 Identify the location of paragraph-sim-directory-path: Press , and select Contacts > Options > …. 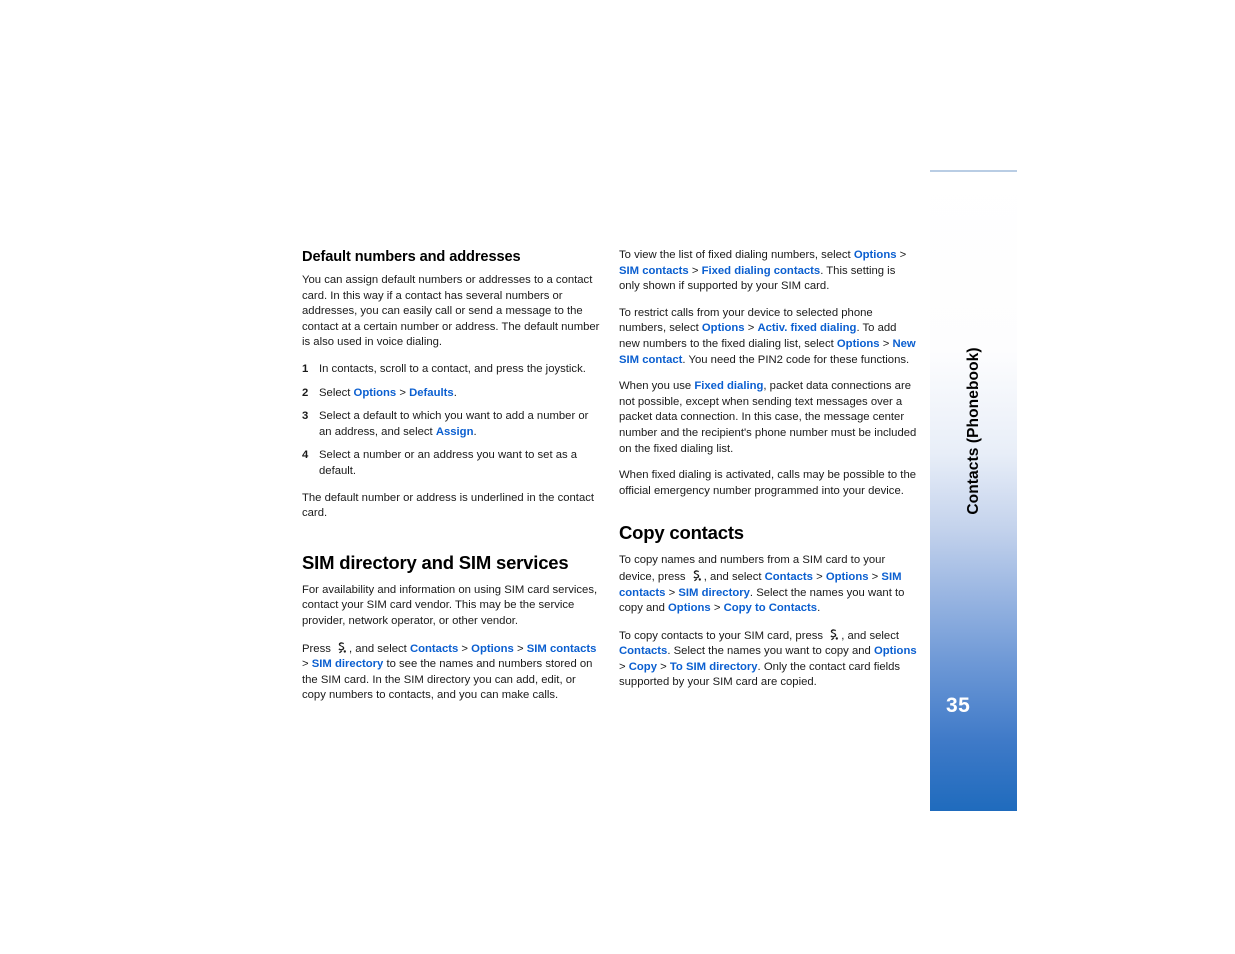
(452, 672).